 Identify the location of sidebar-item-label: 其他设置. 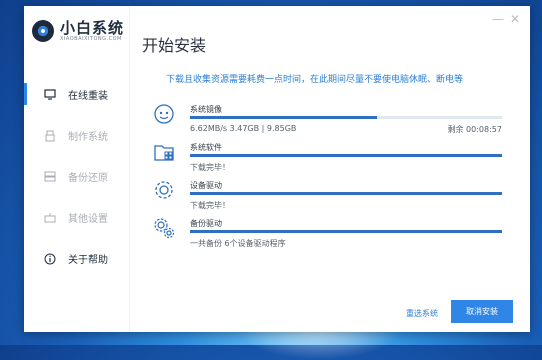
(88, 219).